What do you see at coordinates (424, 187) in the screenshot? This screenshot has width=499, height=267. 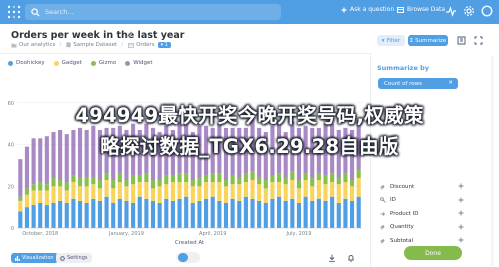 I see `field-discount: # Discount` at bounding box center [424, 187].